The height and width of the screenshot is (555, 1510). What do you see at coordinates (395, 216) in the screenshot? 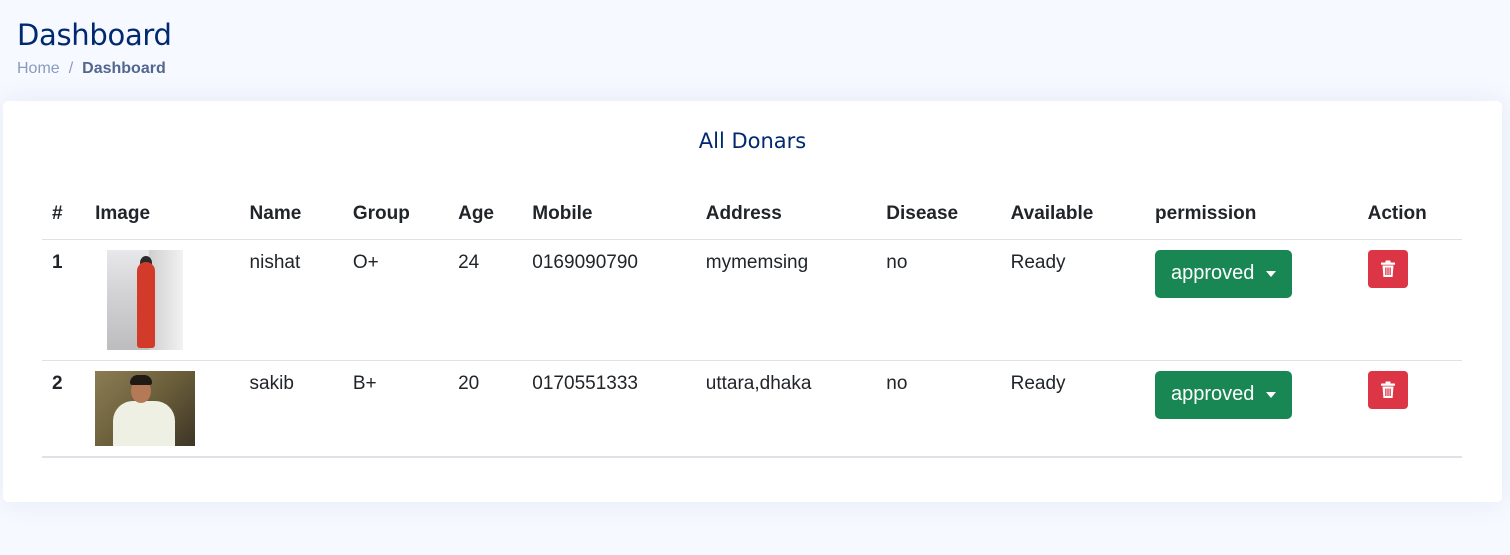
I see `column-header-group: Group` at bounding box center [395, 216].